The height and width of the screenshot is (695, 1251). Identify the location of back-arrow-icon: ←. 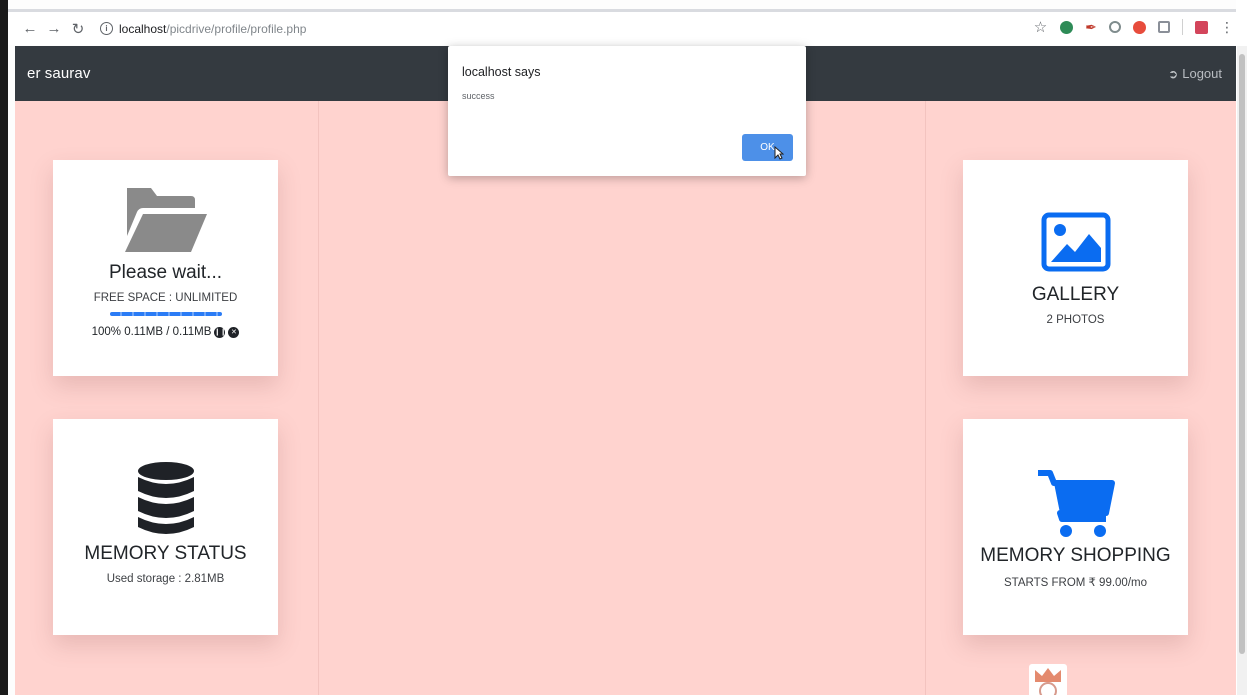
(30, 28).